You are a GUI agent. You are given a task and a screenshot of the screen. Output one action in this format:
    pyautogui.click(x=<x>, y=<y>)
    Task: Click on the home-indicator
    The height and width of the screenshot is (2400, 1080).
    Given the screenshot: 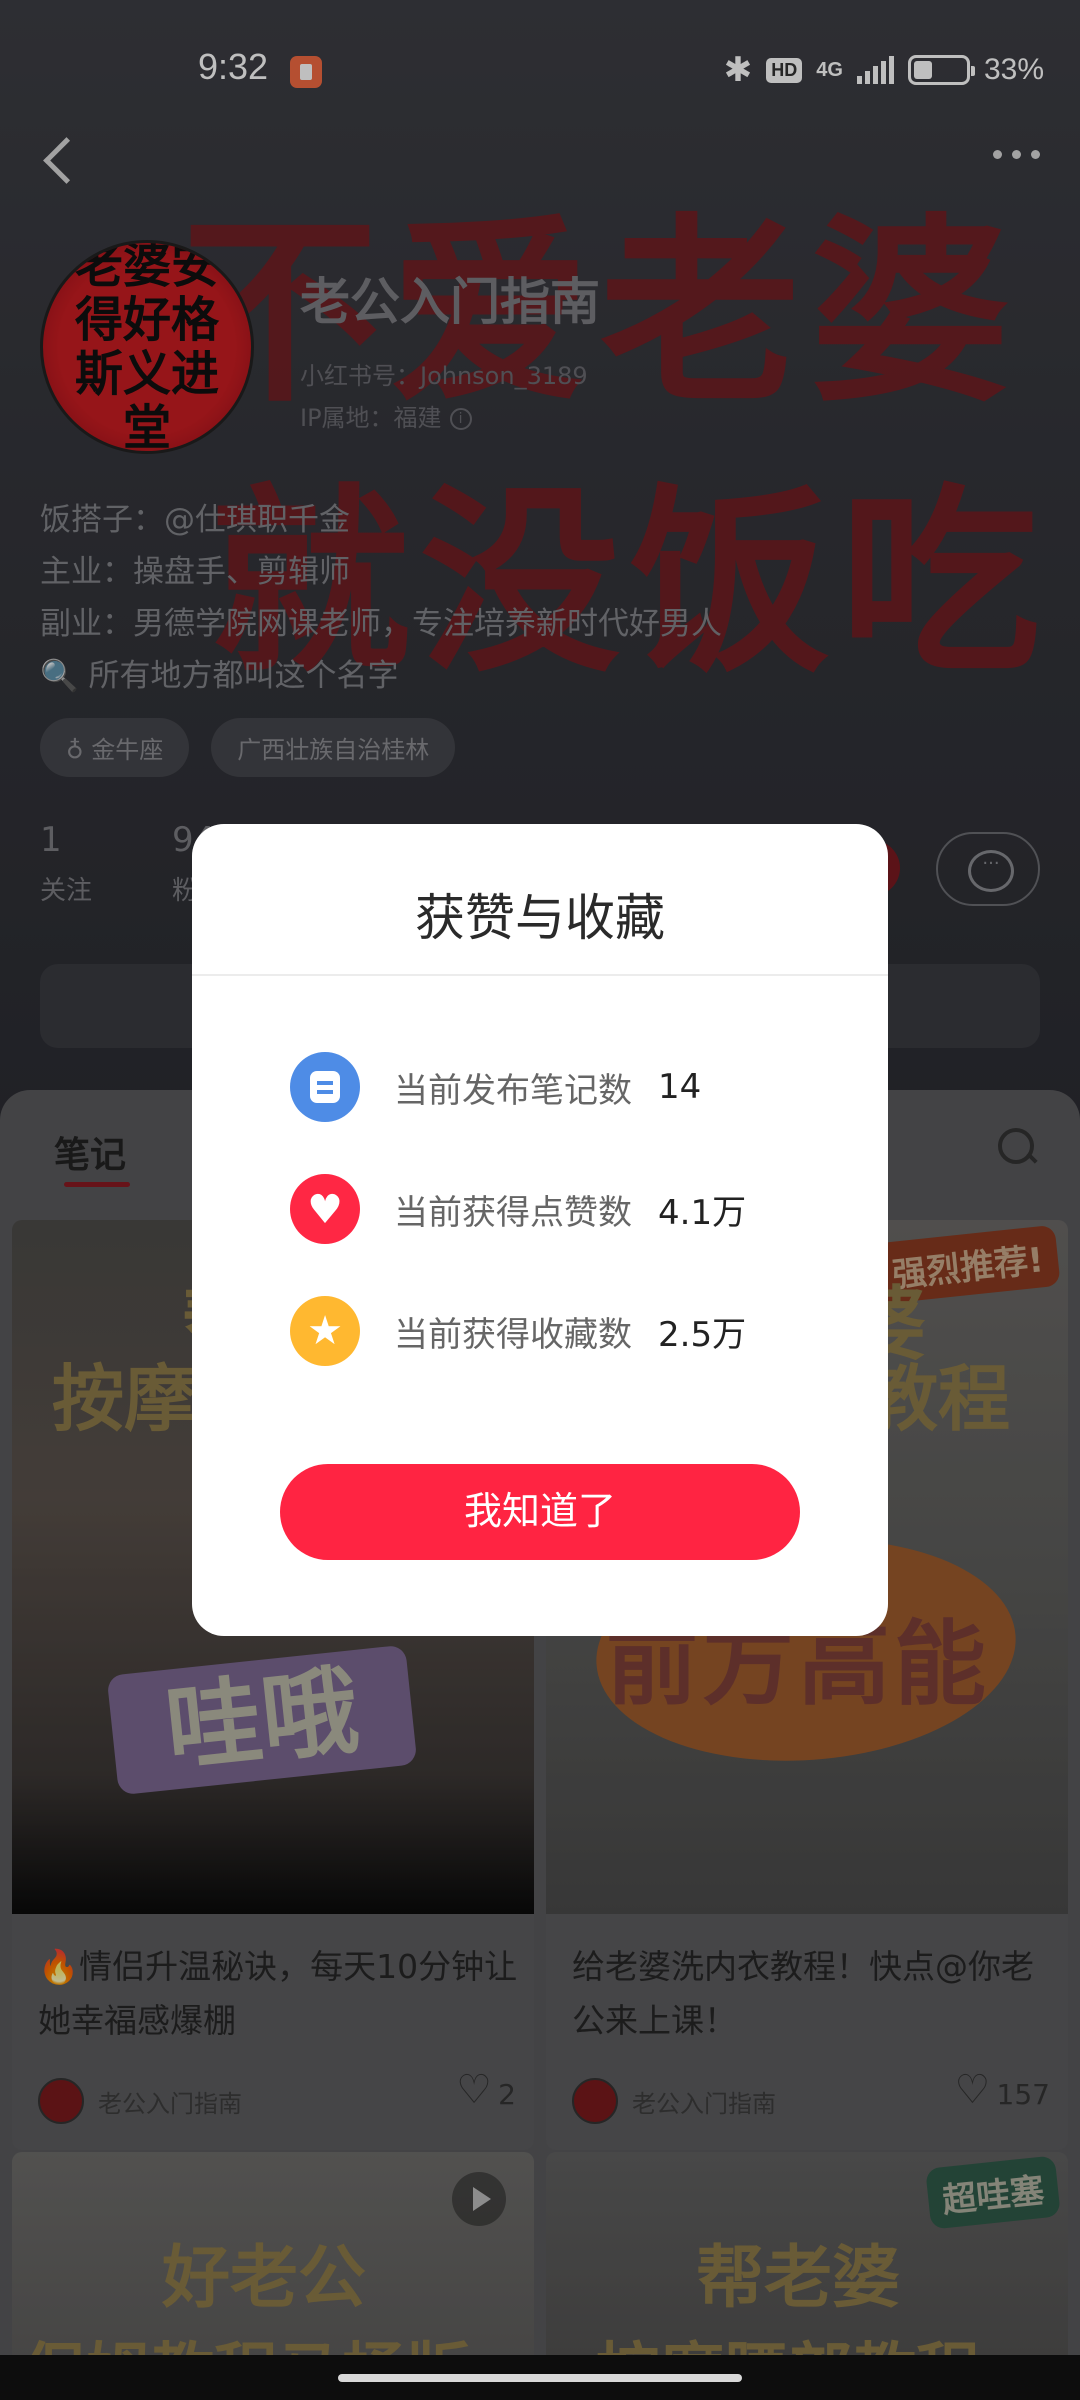 What is the action you would take?
    pyautogui.click(x=540, y=2378)
    